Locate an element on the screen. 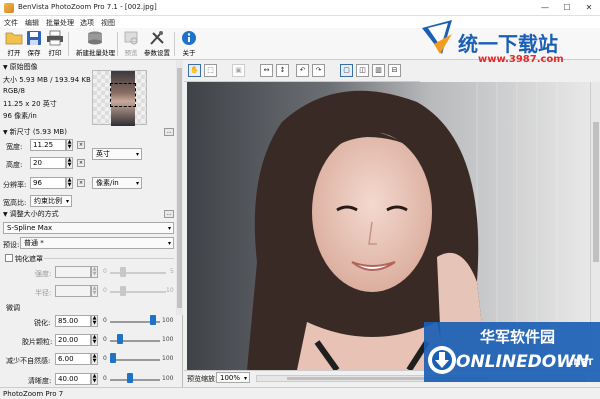  menu-batch: 批量处理 is located at coordinates (60, 23).